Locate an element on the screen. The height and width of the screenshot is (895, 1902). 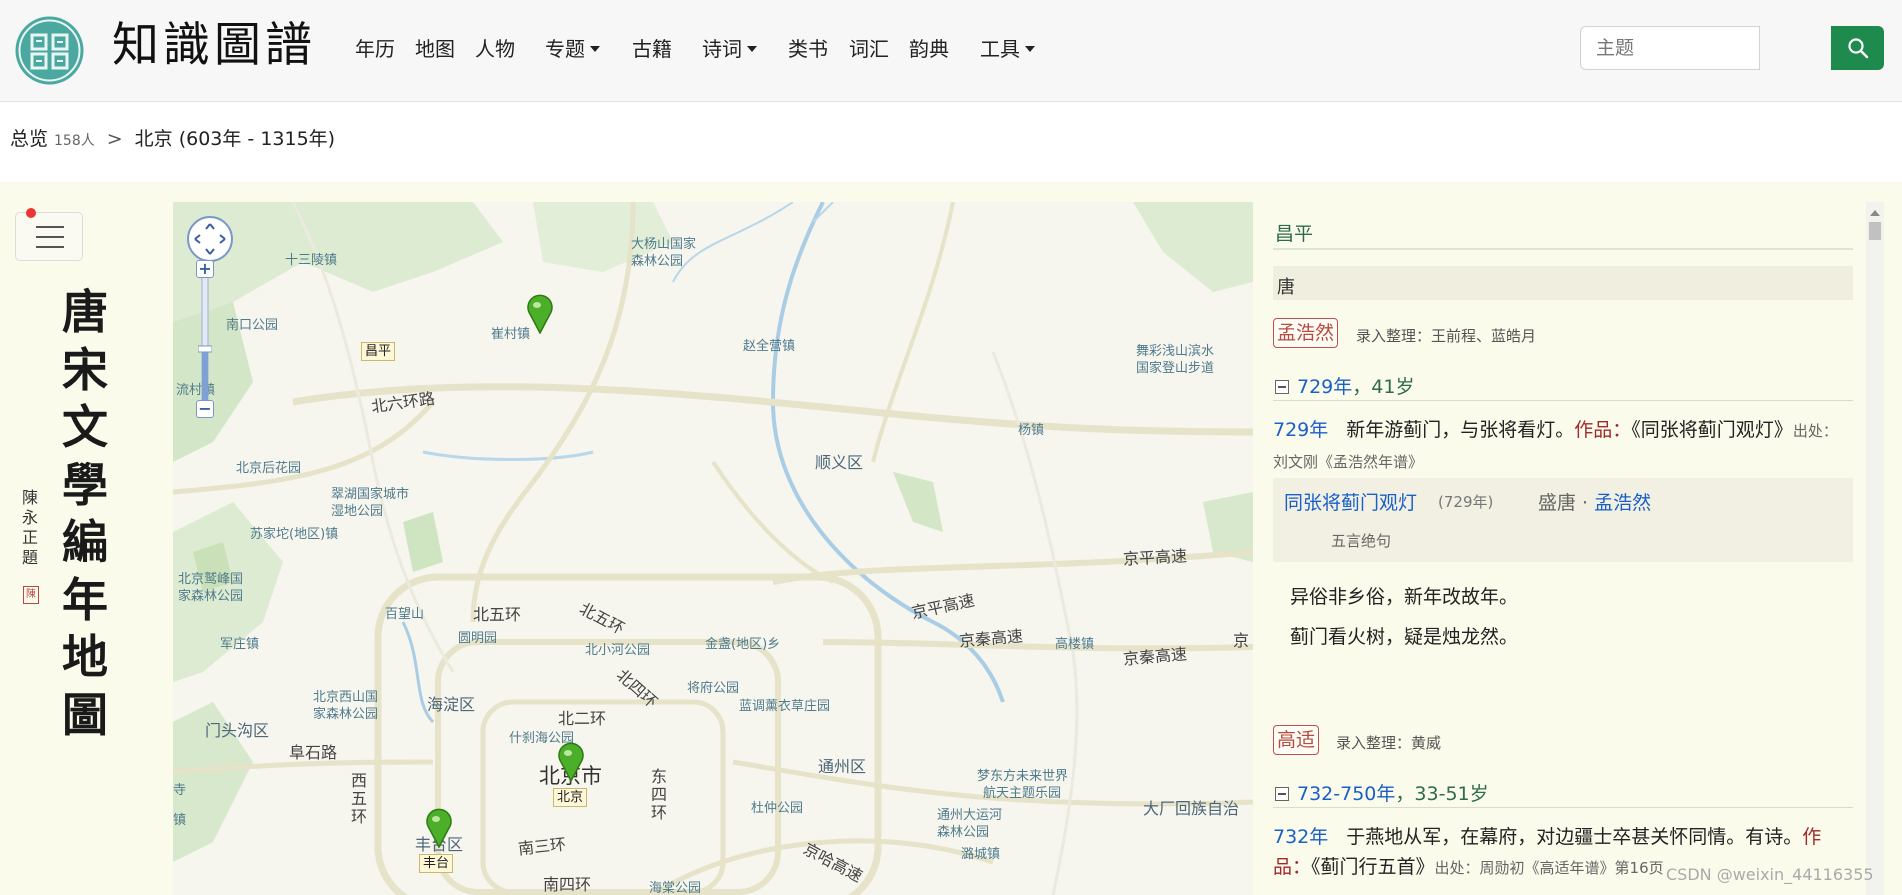
nav-label: 专题 is located at coordinates (565, 49).